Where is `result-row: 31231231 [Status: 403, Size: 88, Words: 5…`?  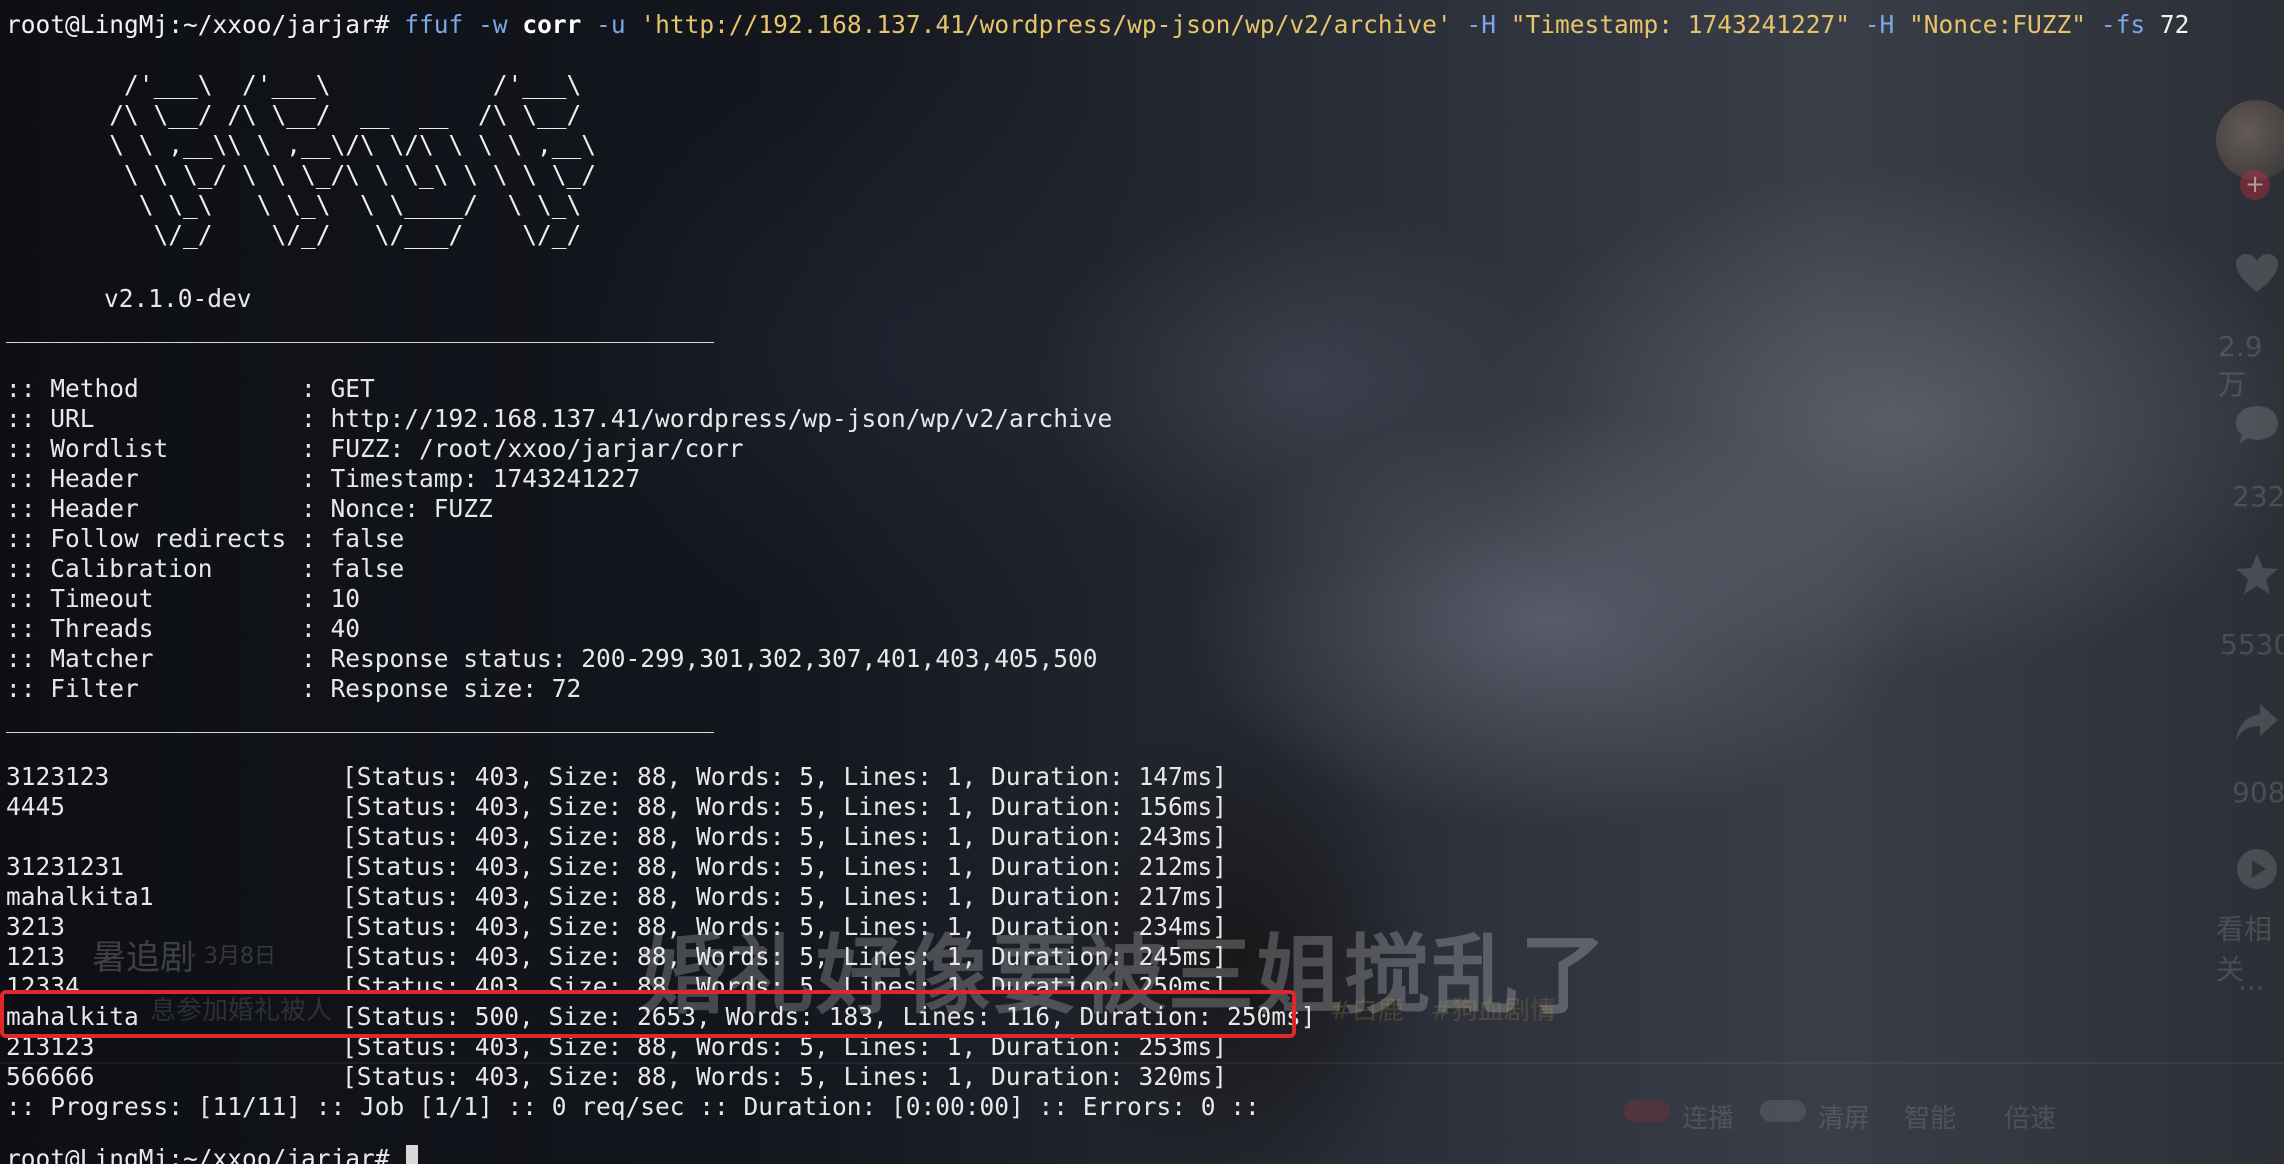 result-row: 31231231 [Status: 403, Size: 88, Words: 5… is located at coordinates (616, 867).